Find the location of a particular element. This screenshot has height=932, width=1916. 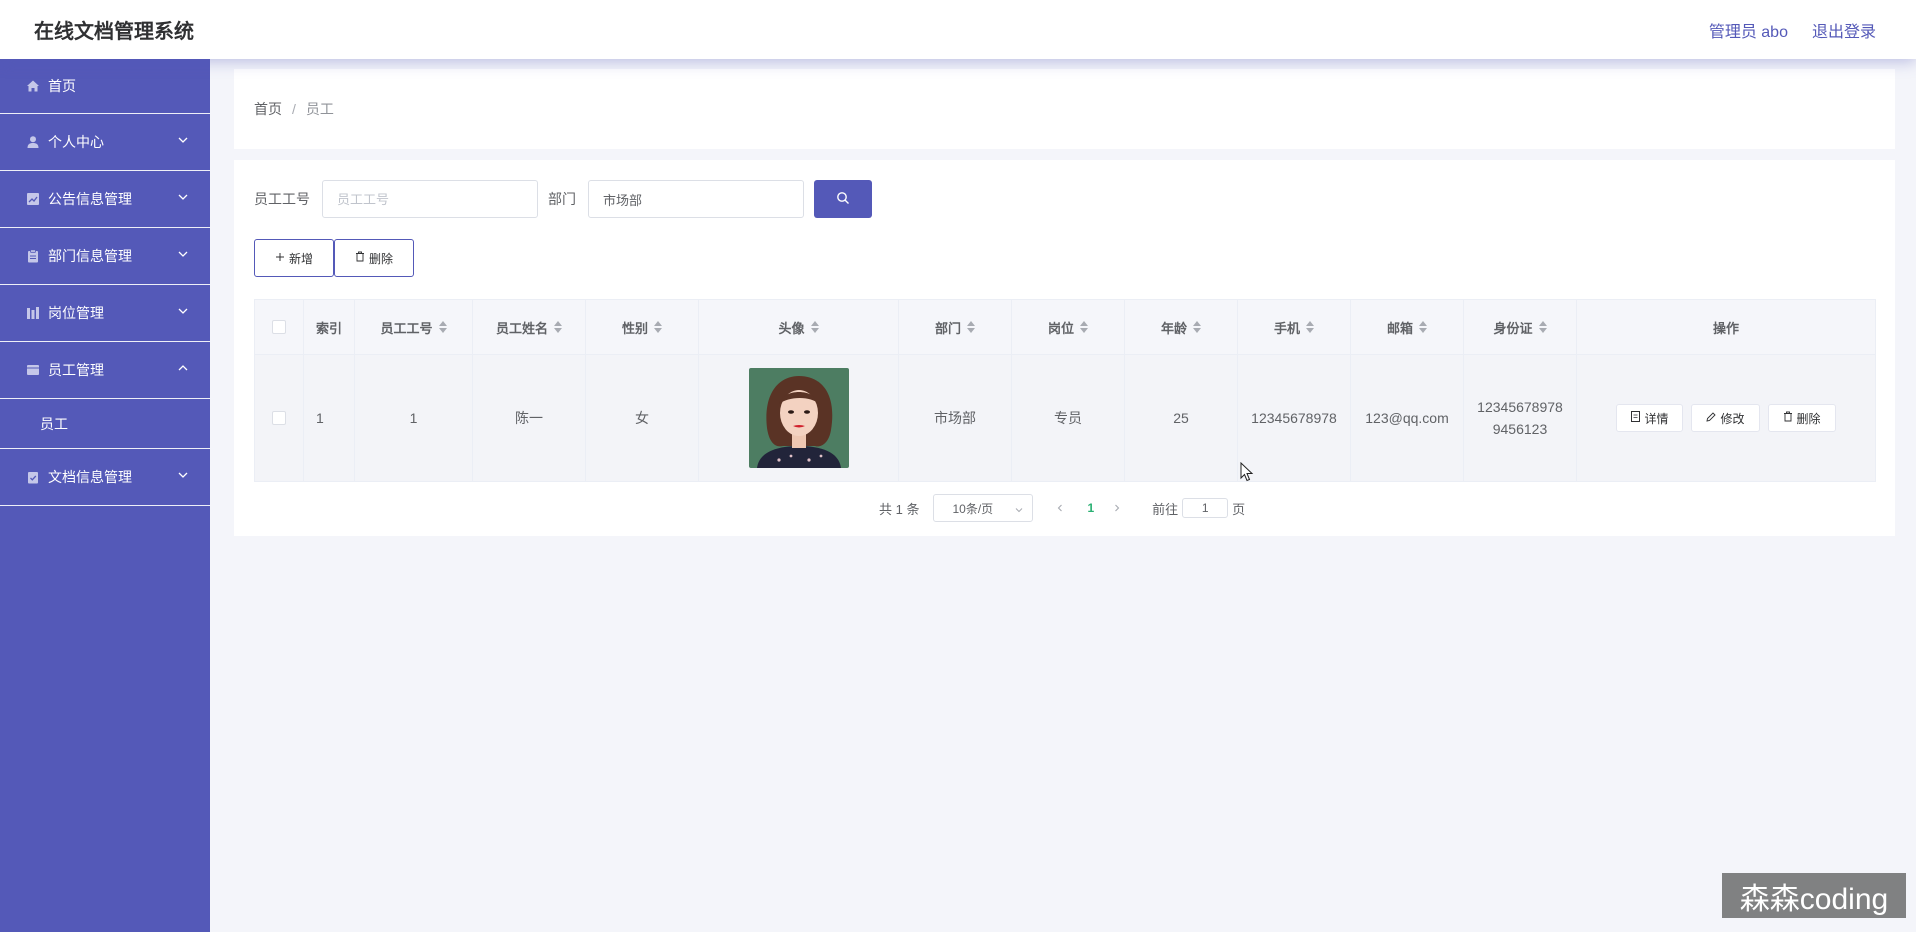

col-email: 邮箱 is located at coordinates (1407, 327).